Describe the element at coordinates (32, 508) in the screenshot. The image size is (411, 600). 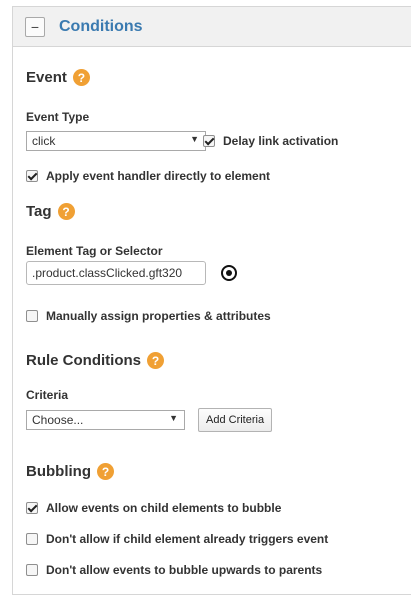
I see `allow-bubble-checkbox` at that location.